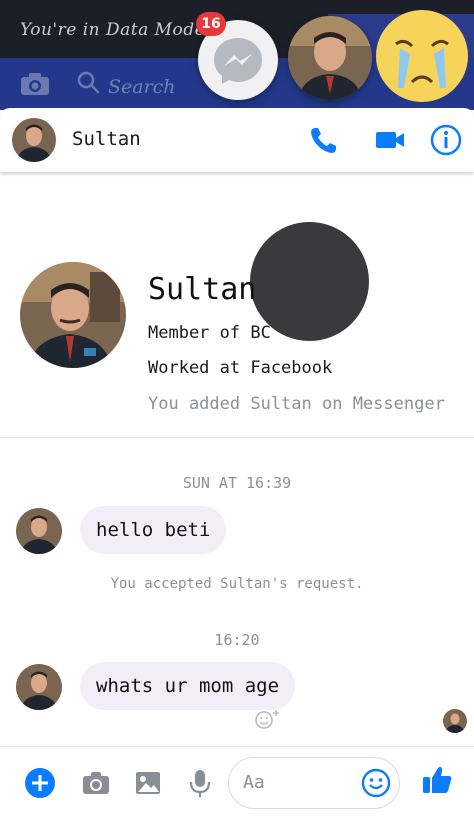 The height and width of the screenshot is (816, 474). I want to click on time-timestamp: 16:20, so click(237, 640).